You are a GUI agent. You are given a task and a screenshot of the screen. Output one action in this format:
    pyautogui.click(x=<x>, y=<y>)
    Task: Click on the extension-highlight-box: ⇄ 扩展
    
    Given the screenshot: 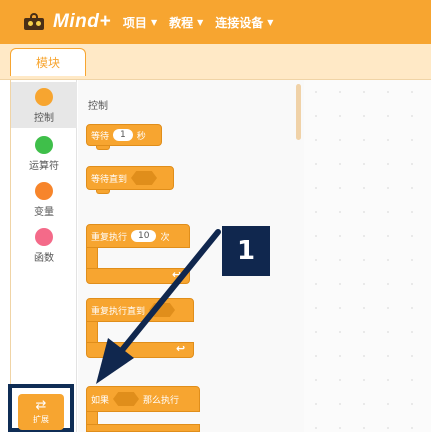 What is the action you would take?
    pyautogui.click(x=41, y=408)
    